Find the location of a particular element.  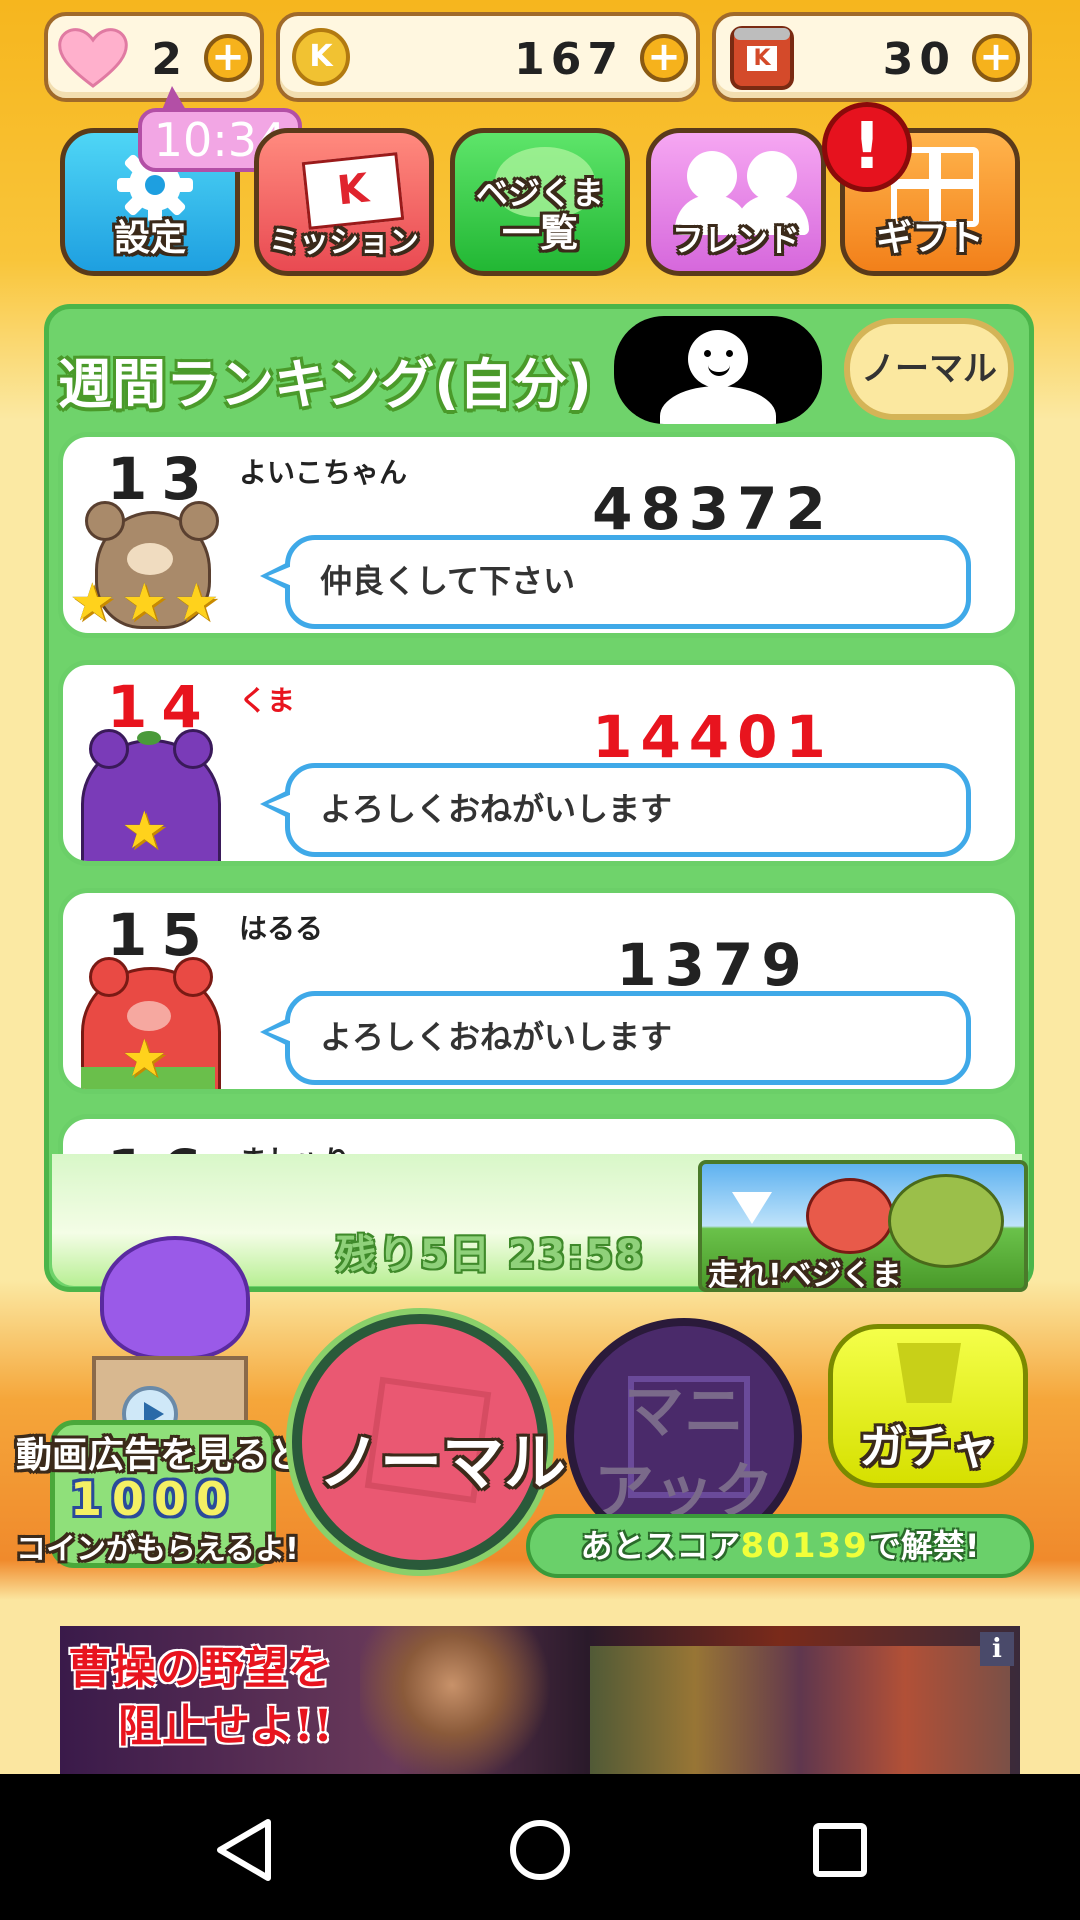

vegikuma-list-label: ベジくま 一覧 is located at coordinates (539, 214).